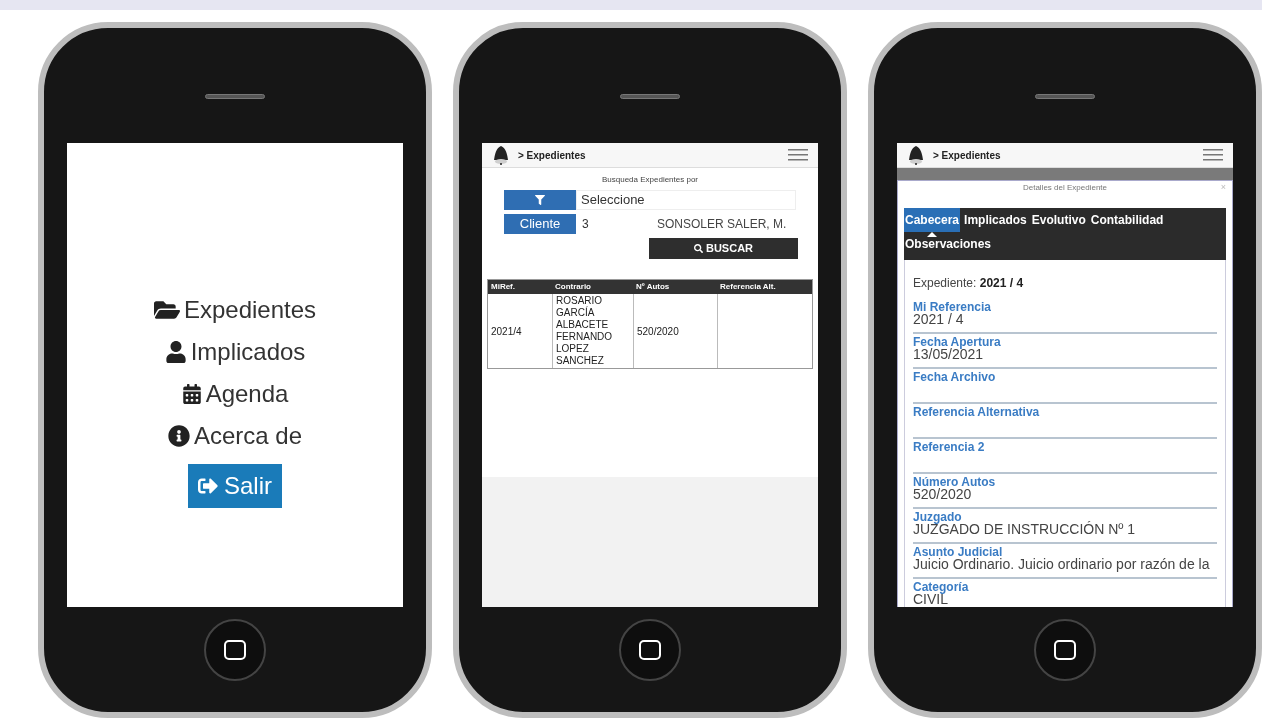 The width and height of the screenshot is (1262, 721). I want to click on column-header: Contrario, so click(573, 287).